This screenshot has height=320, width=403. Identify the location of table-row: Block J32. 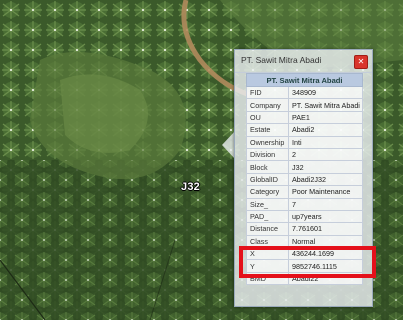
(304, 167).